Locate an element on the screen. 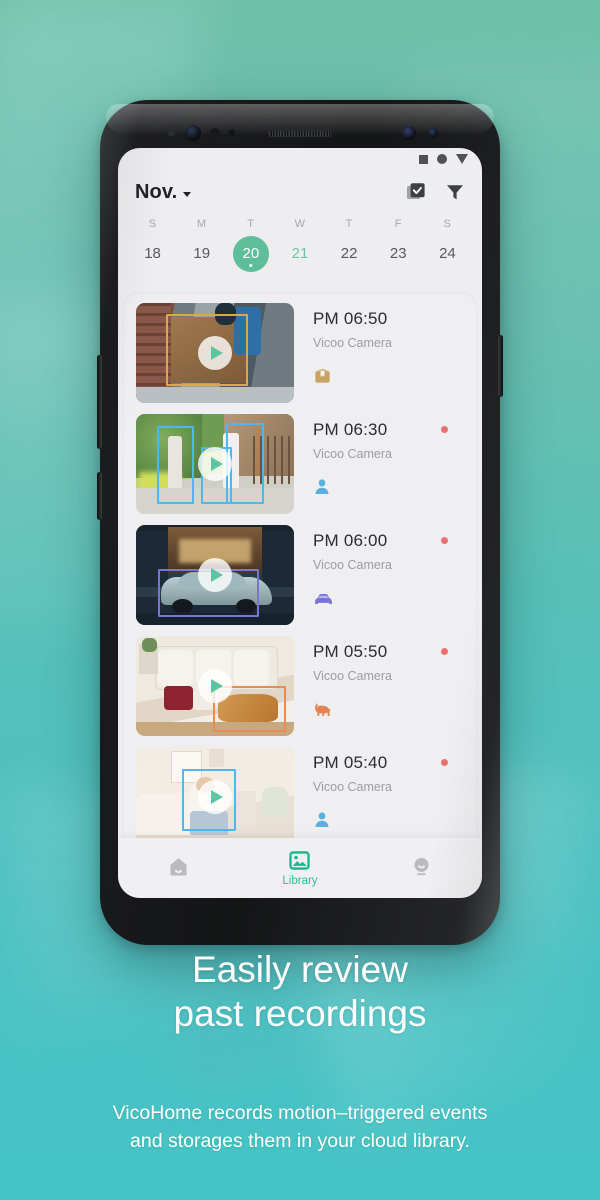 This screenshot has width=600, height=1200. nav-label-library: Library is located at coordinates (300, 881).